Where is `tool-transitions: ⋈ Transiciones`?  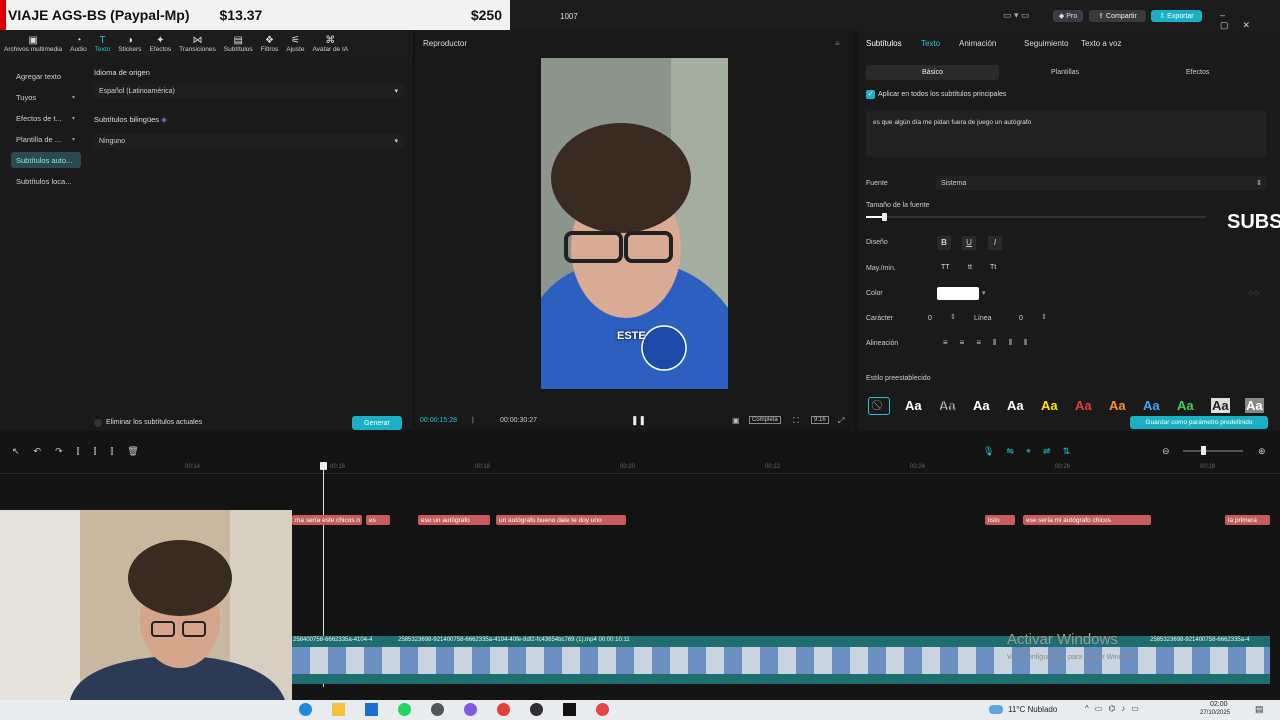
tool-transitions: ⋈ Transiciones is located at coordinates (197, 44).